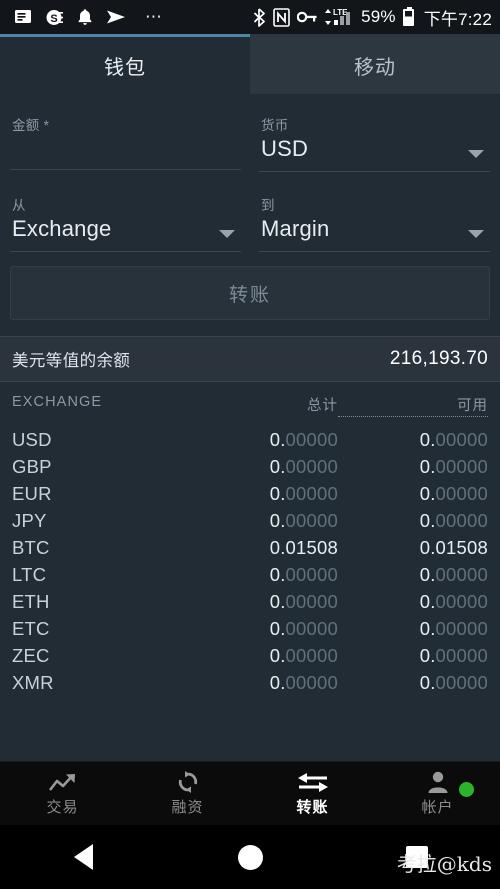 The height and width of the screenshot is (889, 500). I want to click on table-row: LTC 0.00000 0.00000, so click(250, 574).